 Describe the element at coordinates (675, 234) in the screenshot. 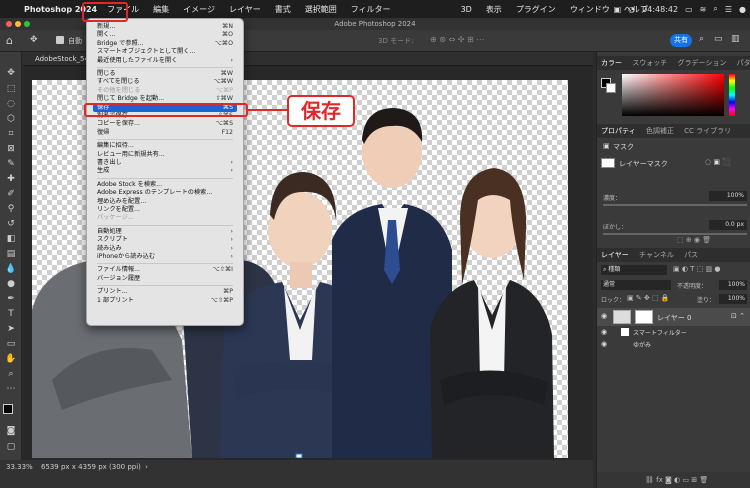

I see `feather-slider` at that location.